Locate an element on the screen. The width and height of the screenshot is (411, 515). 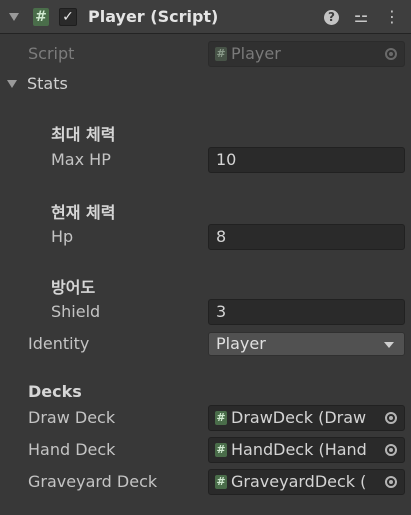
component-foldout-icon is located at coordinates (14, 17).